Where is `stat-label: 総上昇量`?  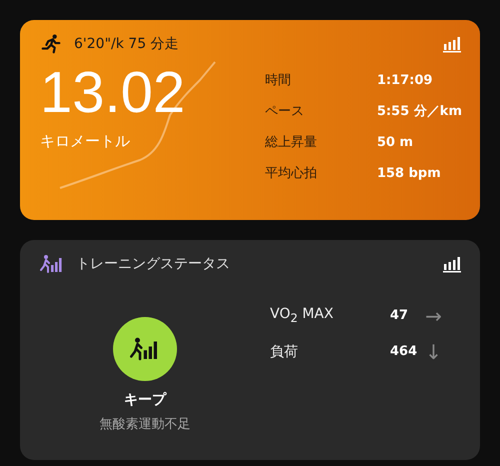 stat-label: 総上昇量 is located at coordinates (291, 143).